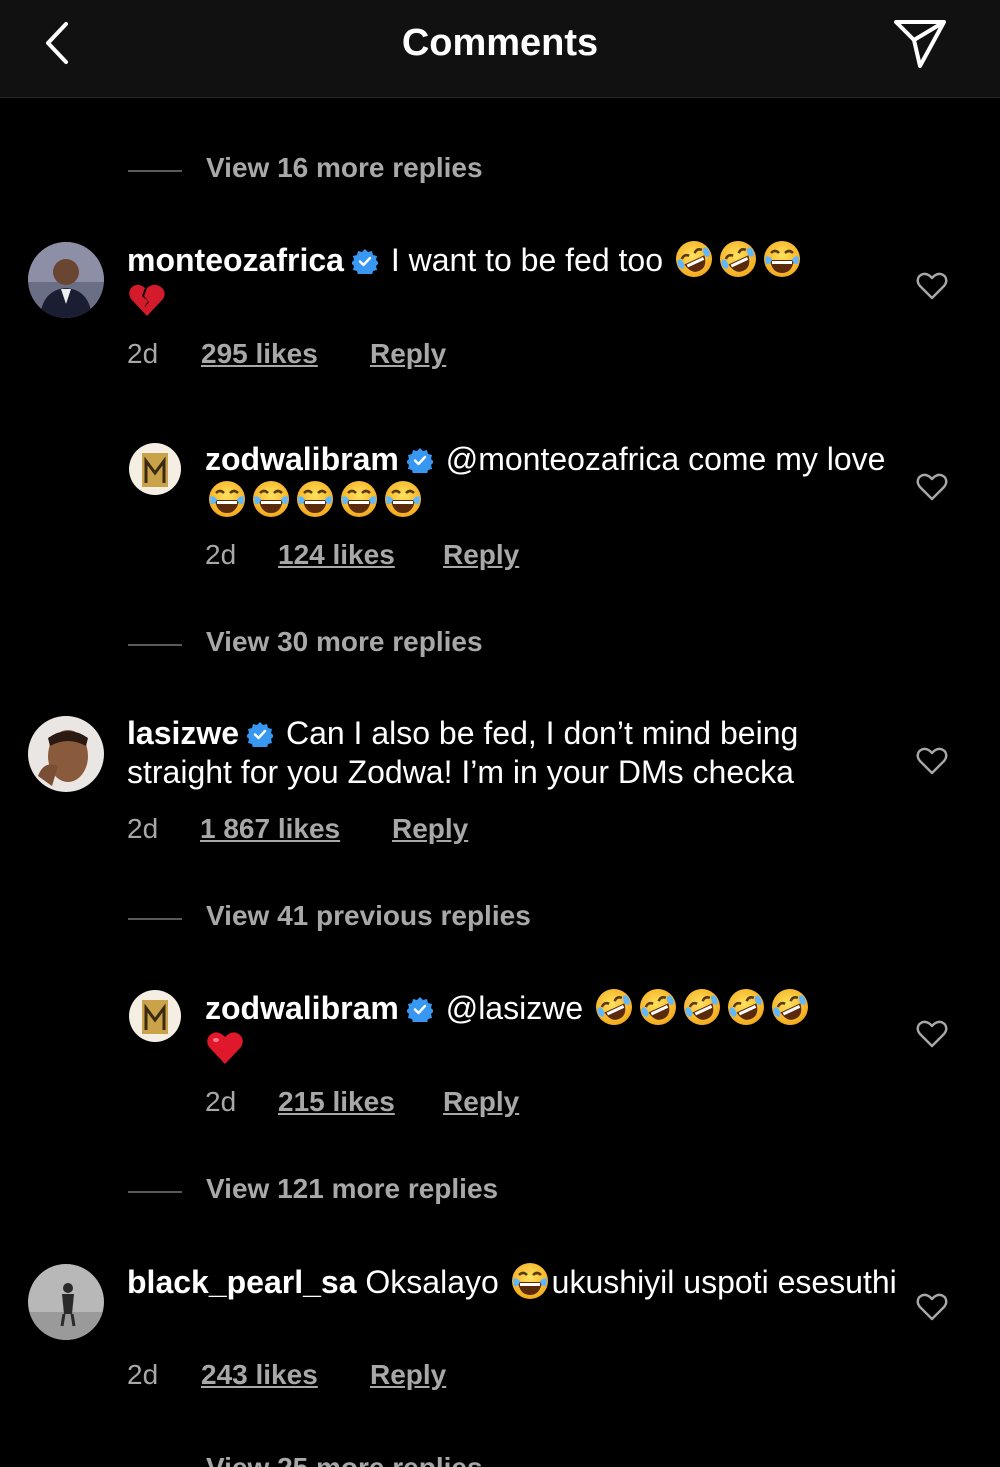 The width and height of the screenshot is (1000, 1467). I want to click on comment-message: @lasizwe, so click(514, 1008).